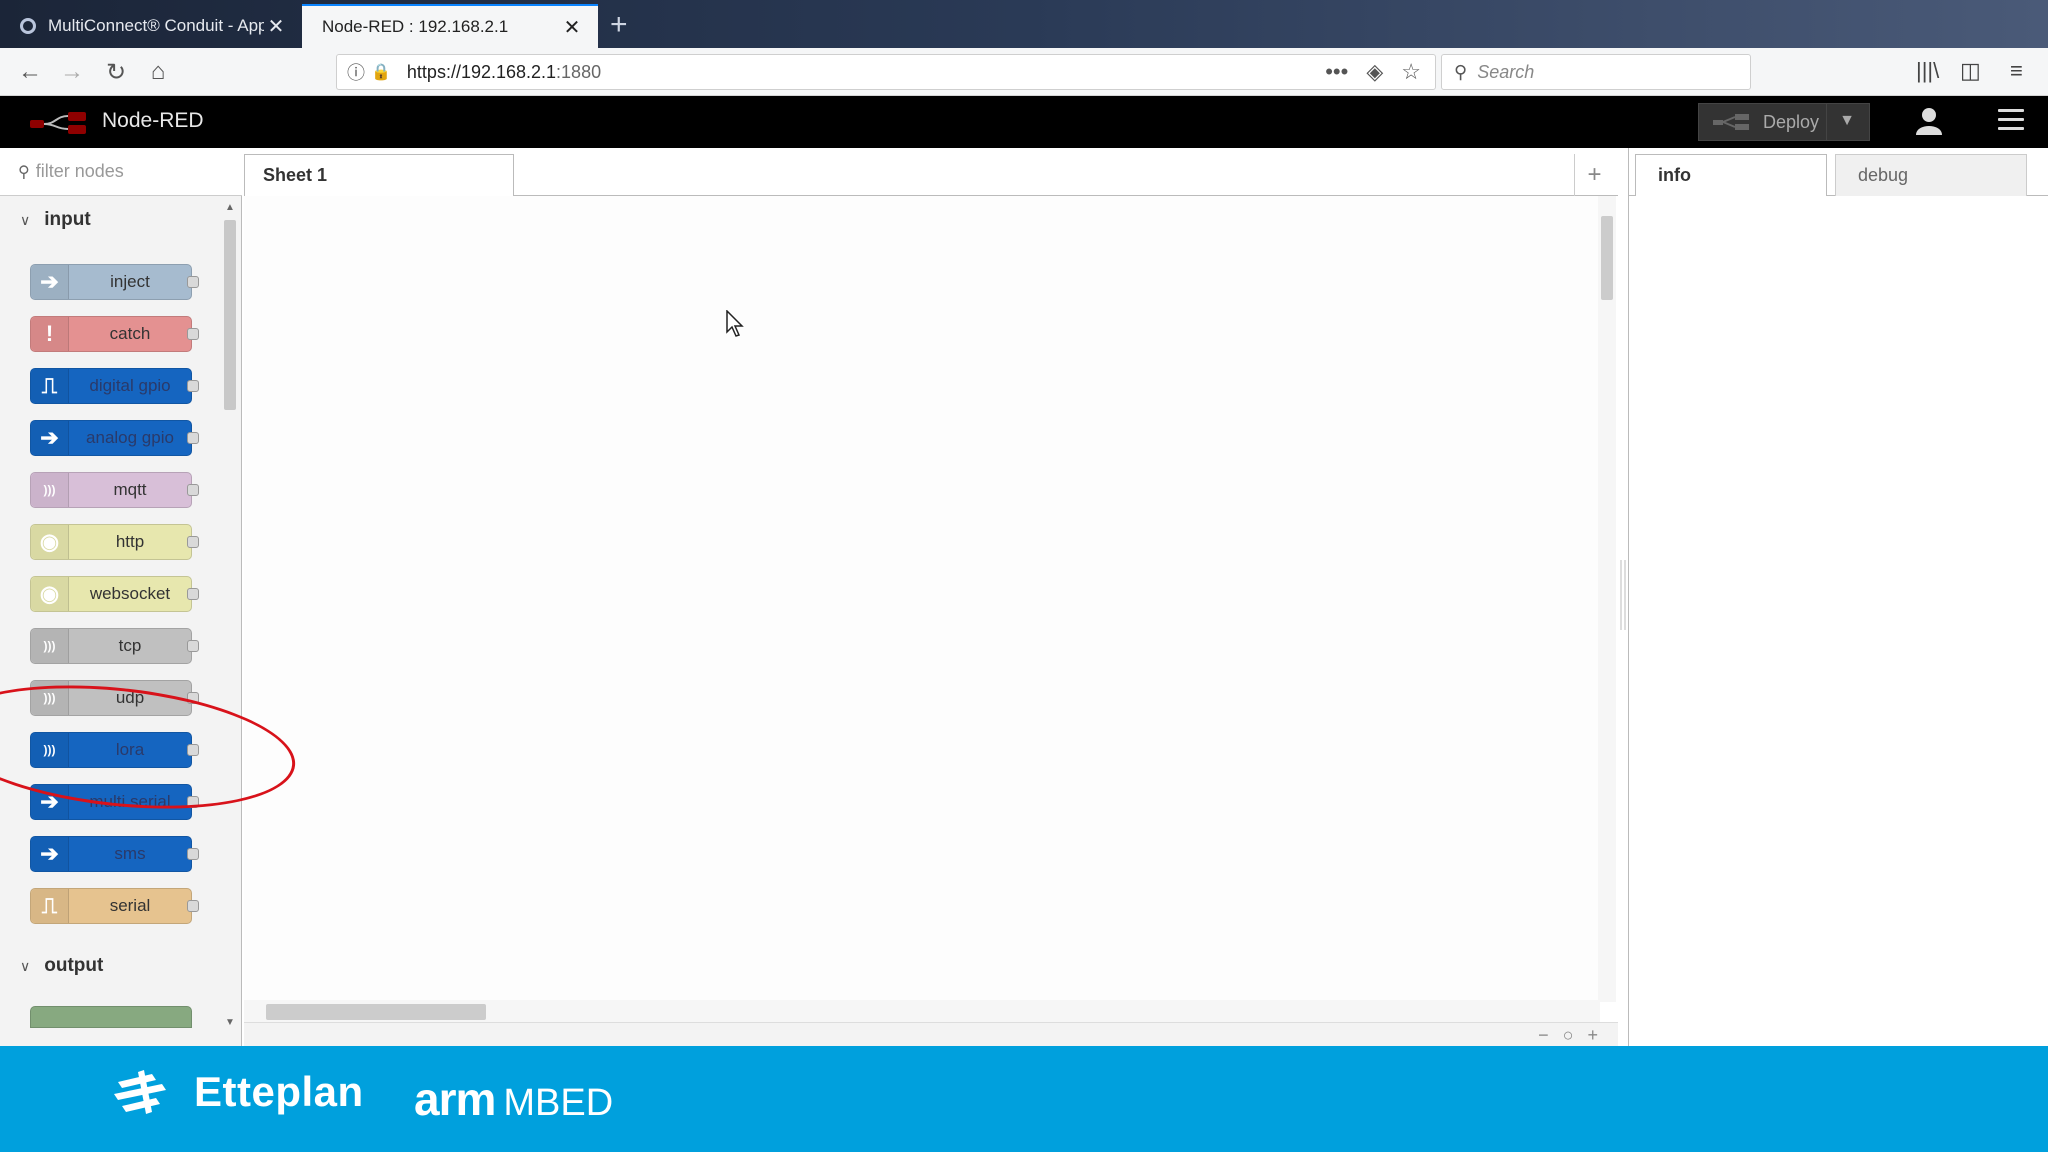 The image size is (2048, 1152). Describe the element at coordinates (1970, 71) in the screenshot. I see `sidebar-toggle-icon: ◫` at that location.